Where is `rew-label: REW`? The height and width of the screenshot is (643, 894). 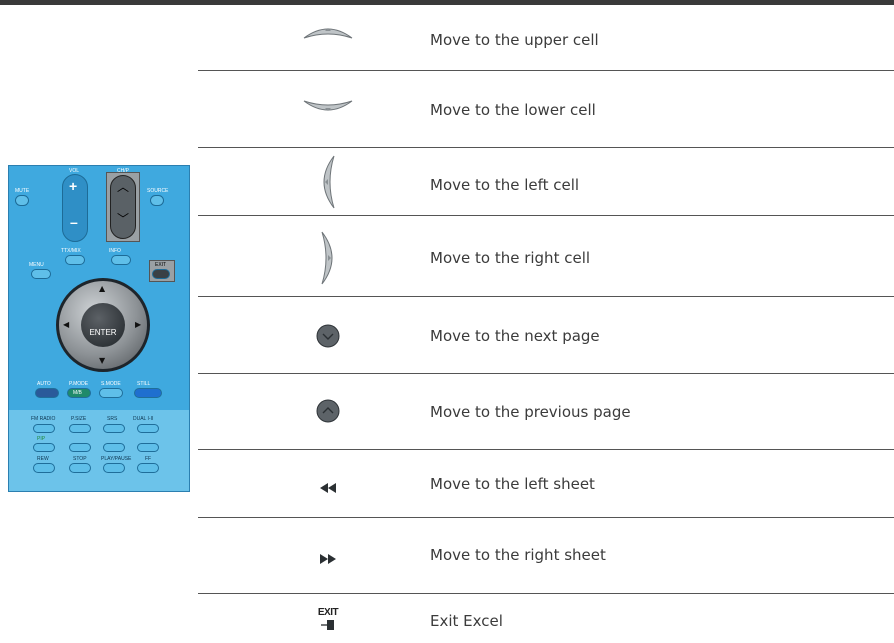
rew-label: REW is located at coordinates (43, 459).